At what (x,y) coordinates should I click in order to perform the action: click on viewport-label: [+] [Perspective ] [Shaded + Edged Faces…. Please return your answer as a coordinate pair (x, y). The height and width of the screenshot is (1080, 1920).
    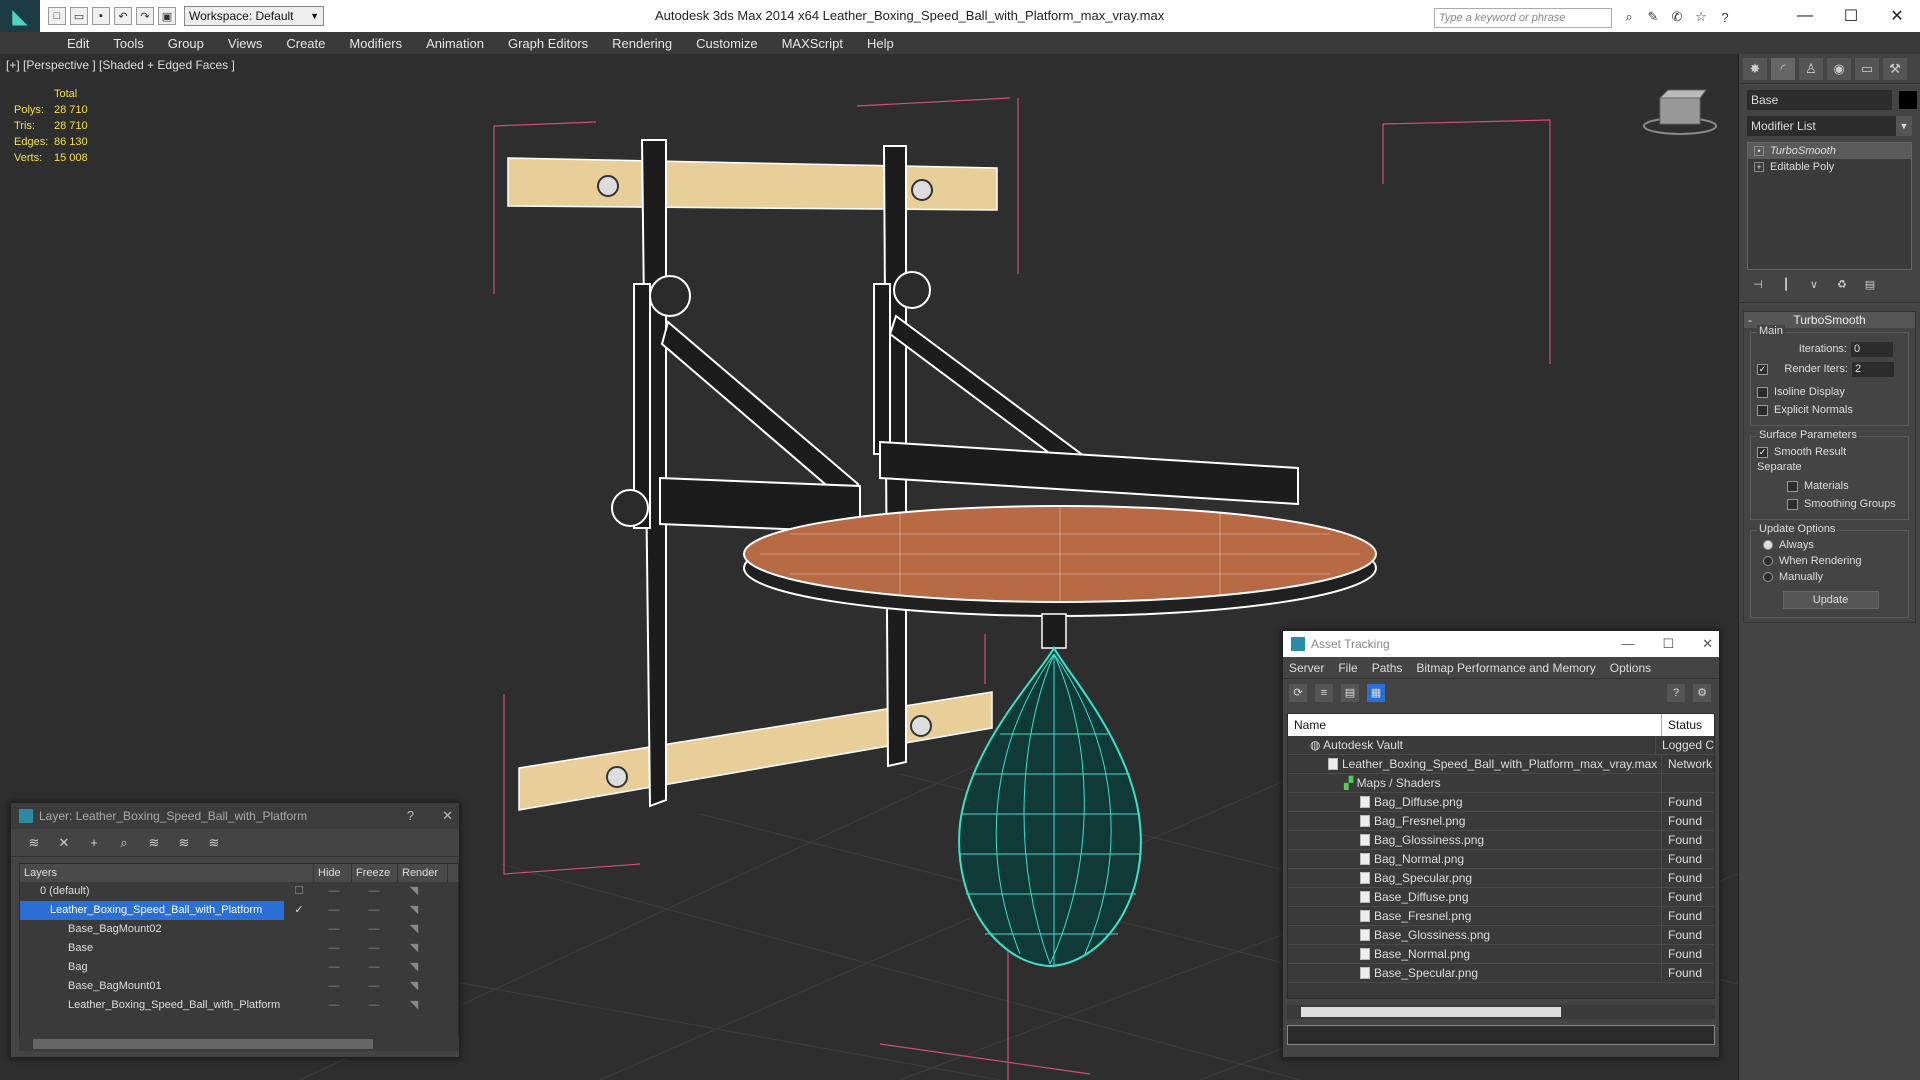
    Looking at the image, I should click on (120, 65).